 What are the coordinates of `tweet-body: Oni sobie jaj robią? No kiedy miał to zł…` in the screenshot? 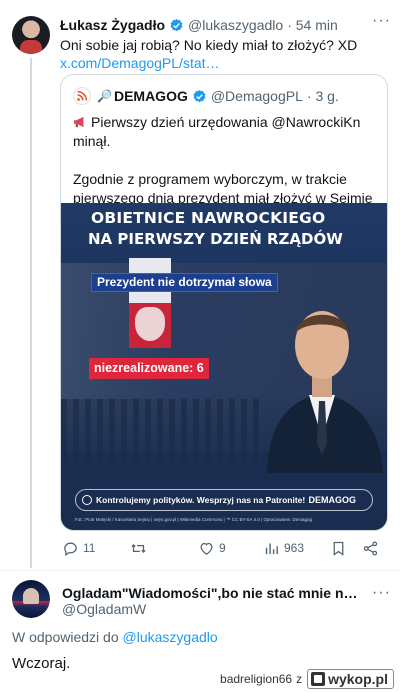 It's located at (209, 45).